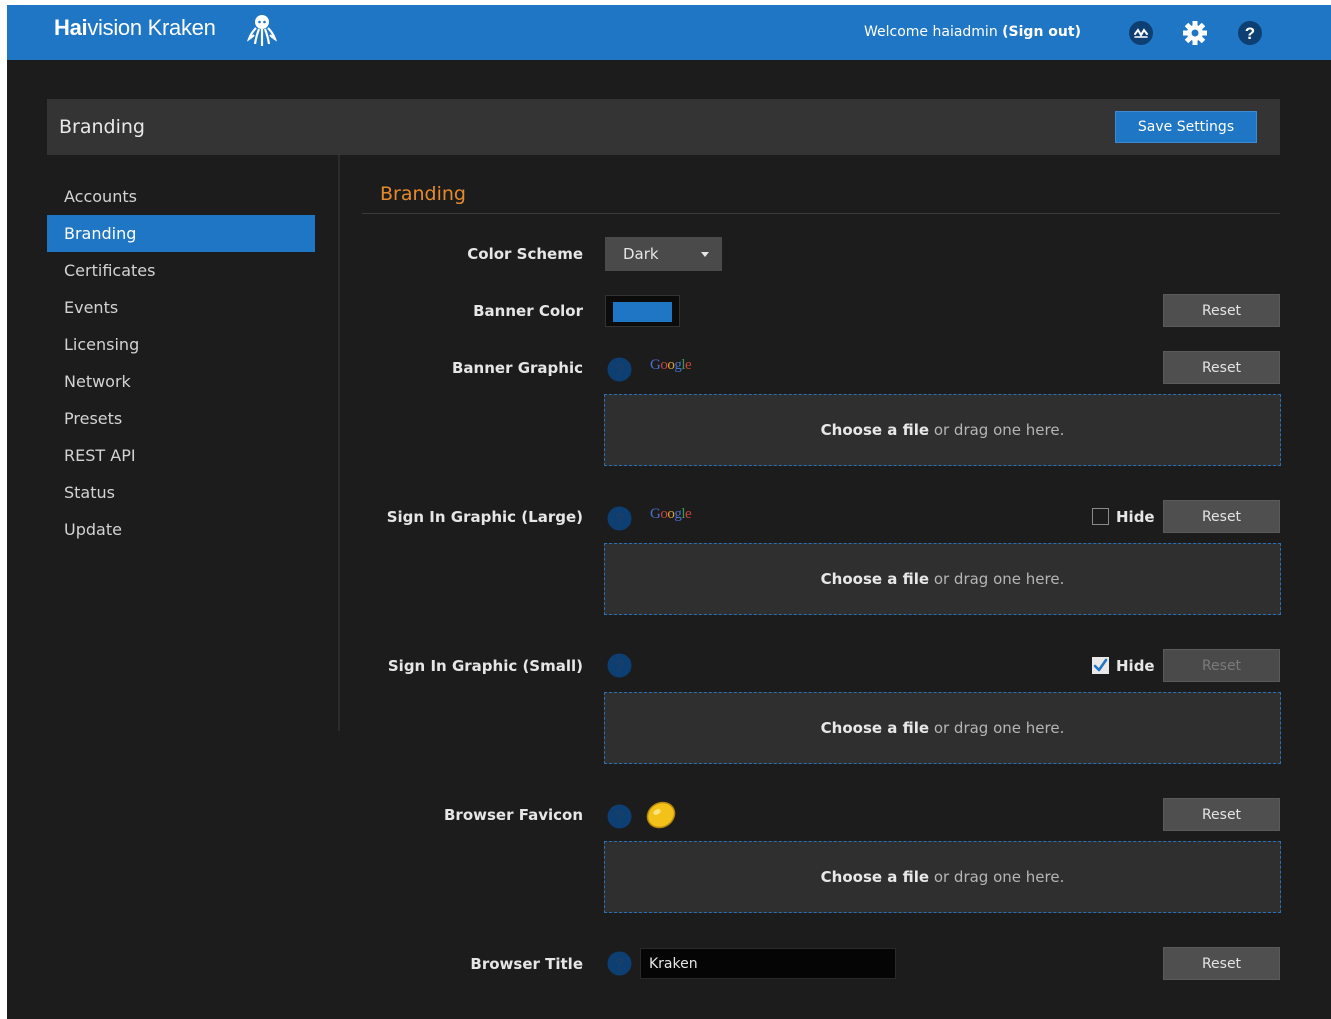 The image size is (1331, 1019). What do you see at coordinates (663, 127) in the screenshot?
I see `page-title-bar: Branding Save Settings` at bounding box center [663, 127].